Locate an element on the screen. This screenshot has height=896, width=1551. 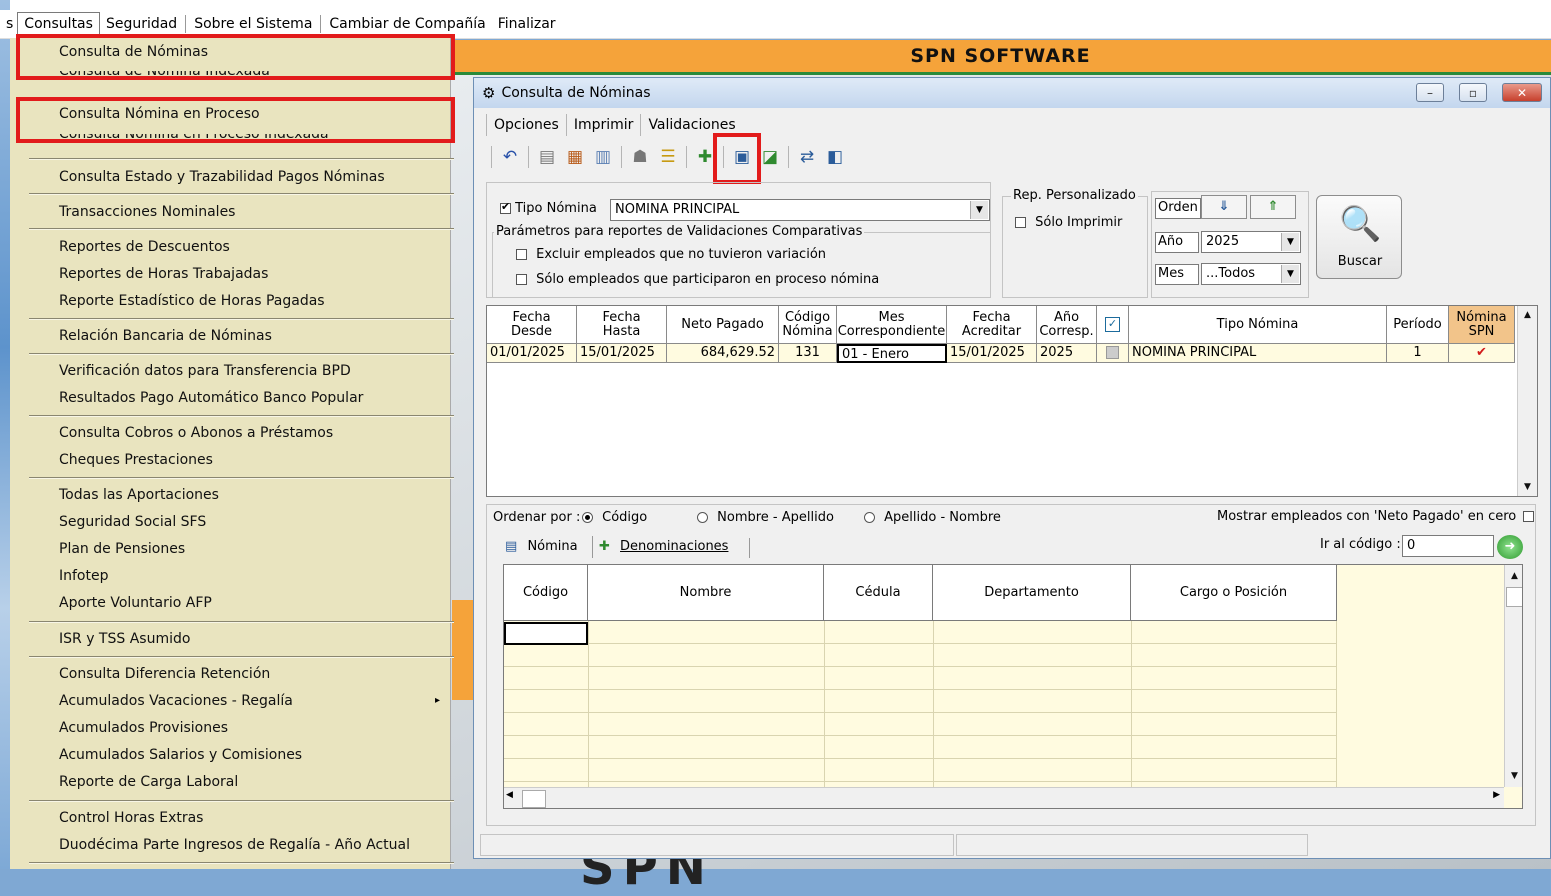
menu-item-salarios-comisiones: Acumulados Salarios y Comisiones is located at coordinates (180, 755).